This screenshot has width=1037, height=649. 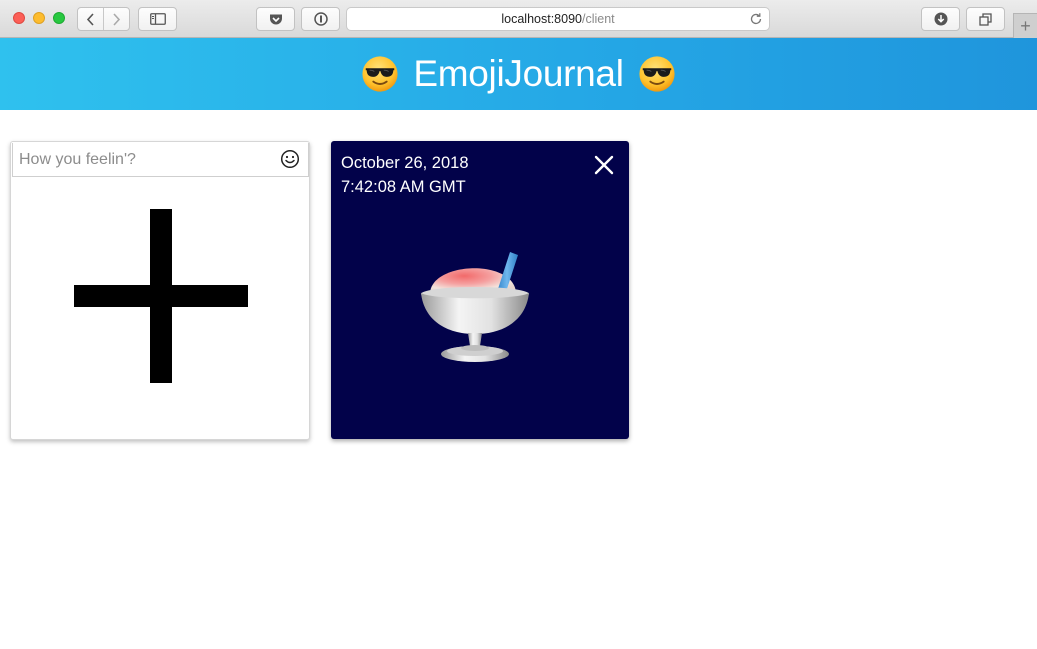 I want to click on entry-time: 7:42:08 AM GMT, so click(x=403, y=187).